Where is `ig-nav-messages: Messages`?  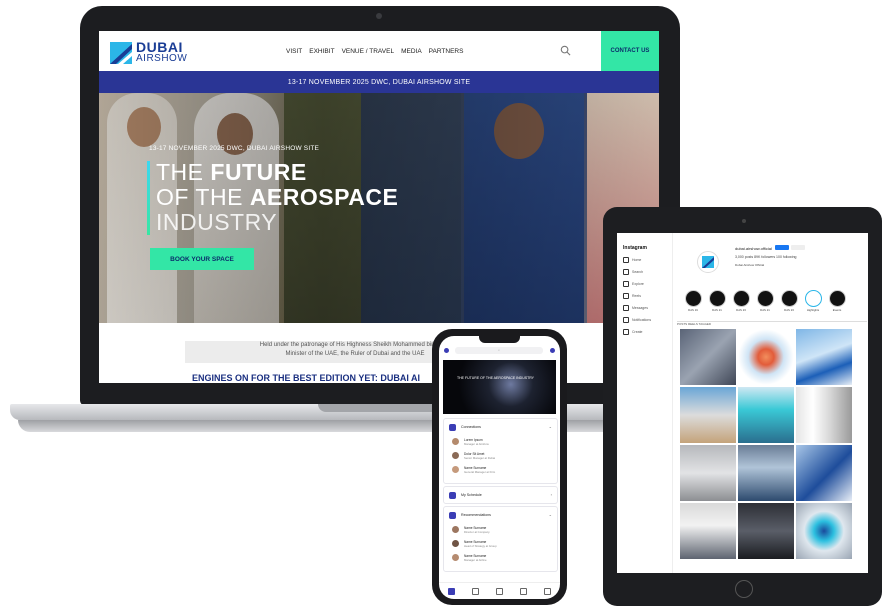
ig-nav-messages: Messages is located at coordinates (637, 308).